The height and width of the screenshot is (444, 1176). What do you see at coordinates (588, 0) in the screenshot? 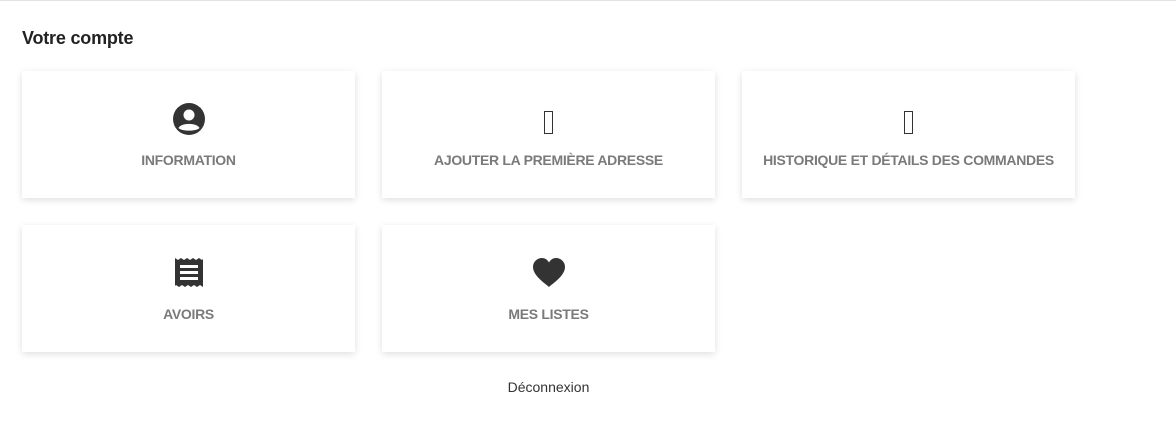
I see `top-divider` at bounding box center [588, 0].